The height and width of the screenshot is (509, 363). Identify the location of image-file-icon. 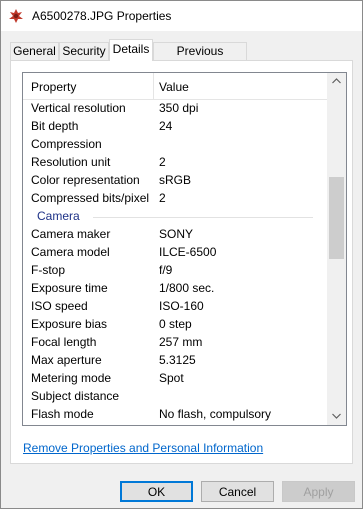
(16, 16).